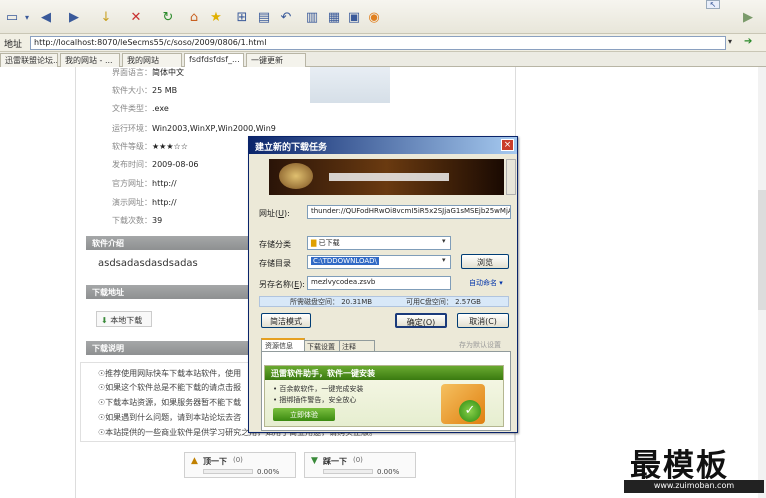  Describe the element at coordinates (13, 45) in the screenshot. I see `address-label: 地址` at that location.